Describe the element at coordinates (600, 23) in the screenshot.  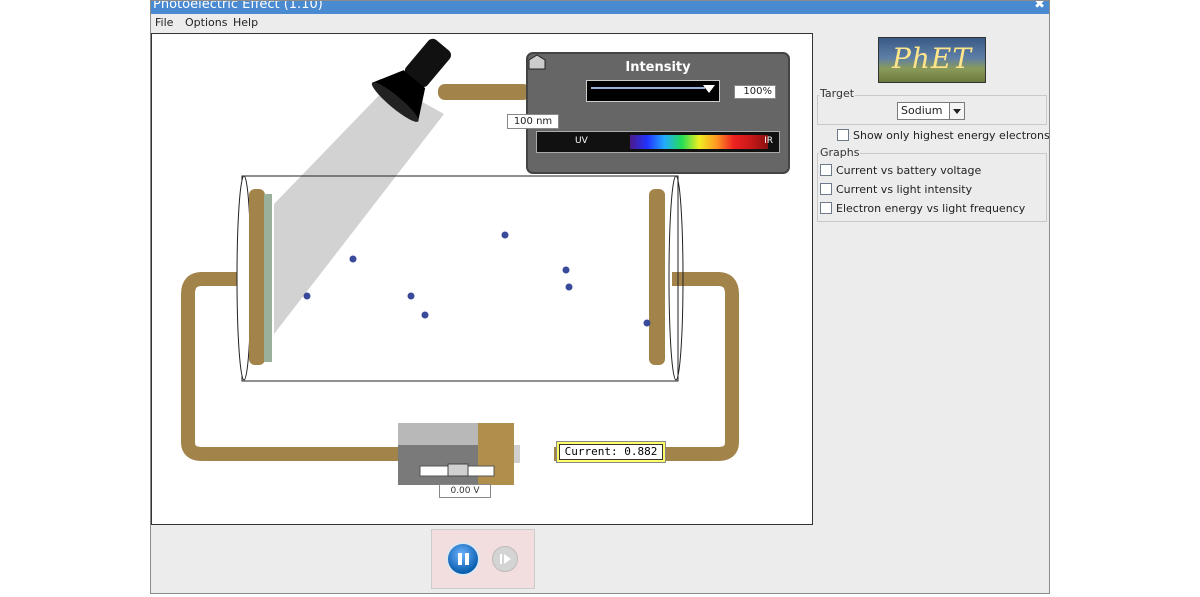
I see `menu-bar: File Options Help` at that location.